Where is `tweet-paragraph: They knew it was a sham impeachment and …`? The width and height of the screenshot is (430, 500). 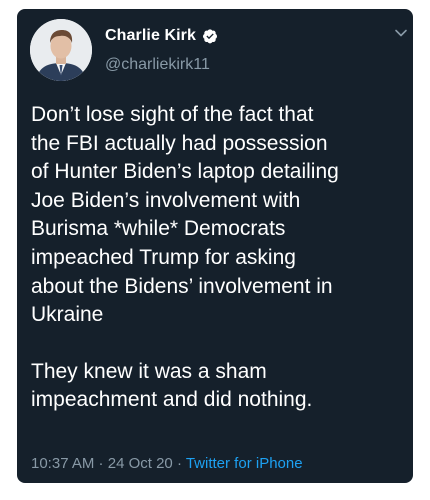
tweet-paragraph: They knew it was a sham impeachment and … is located at coordinates (172, 385).